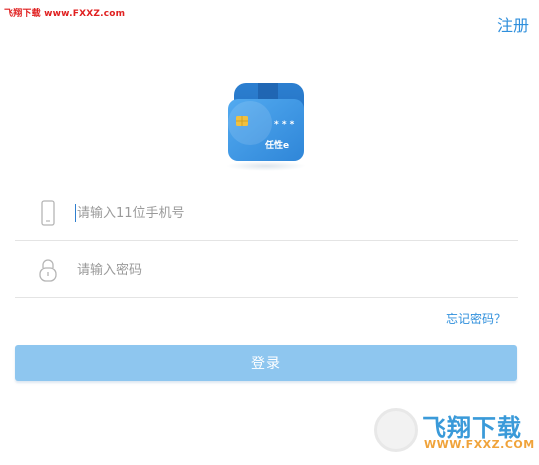 The image size is (539, 465). What do you see at coordinates (287, 213) in the screenshot?
I see `phone-input` at bounding box center [287, 213].